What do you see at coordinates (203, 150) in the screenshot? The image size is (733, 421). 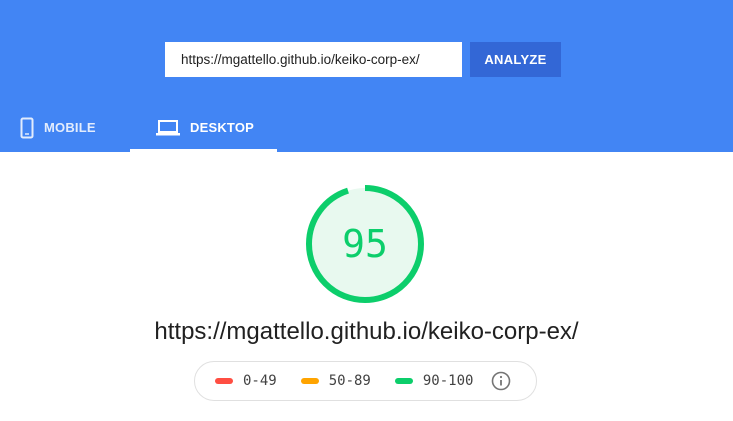 I see `active-tab-indicator` at bounding box center [203, 150].